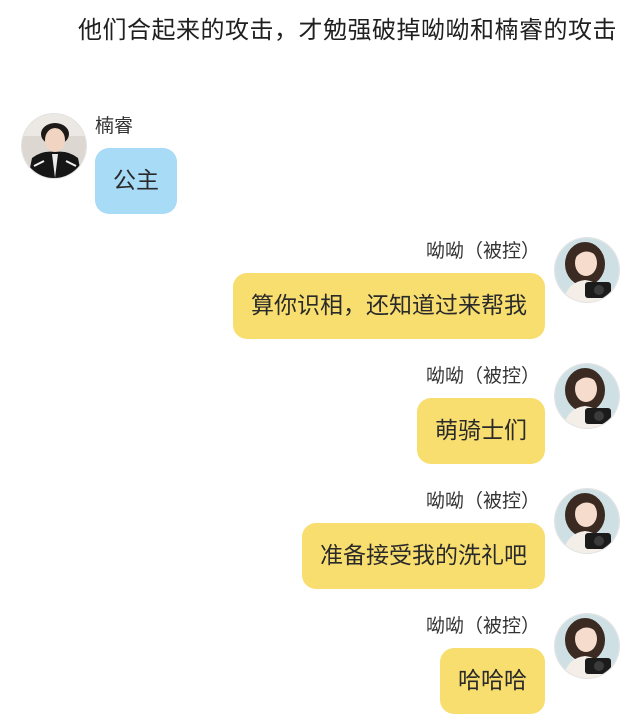 Image resolution: width=640 pixels, height=725 pixels. Describe the element at coordinates (481, 431) in the screenshot. I see `message-bubble: 萌骑士们` at that location.